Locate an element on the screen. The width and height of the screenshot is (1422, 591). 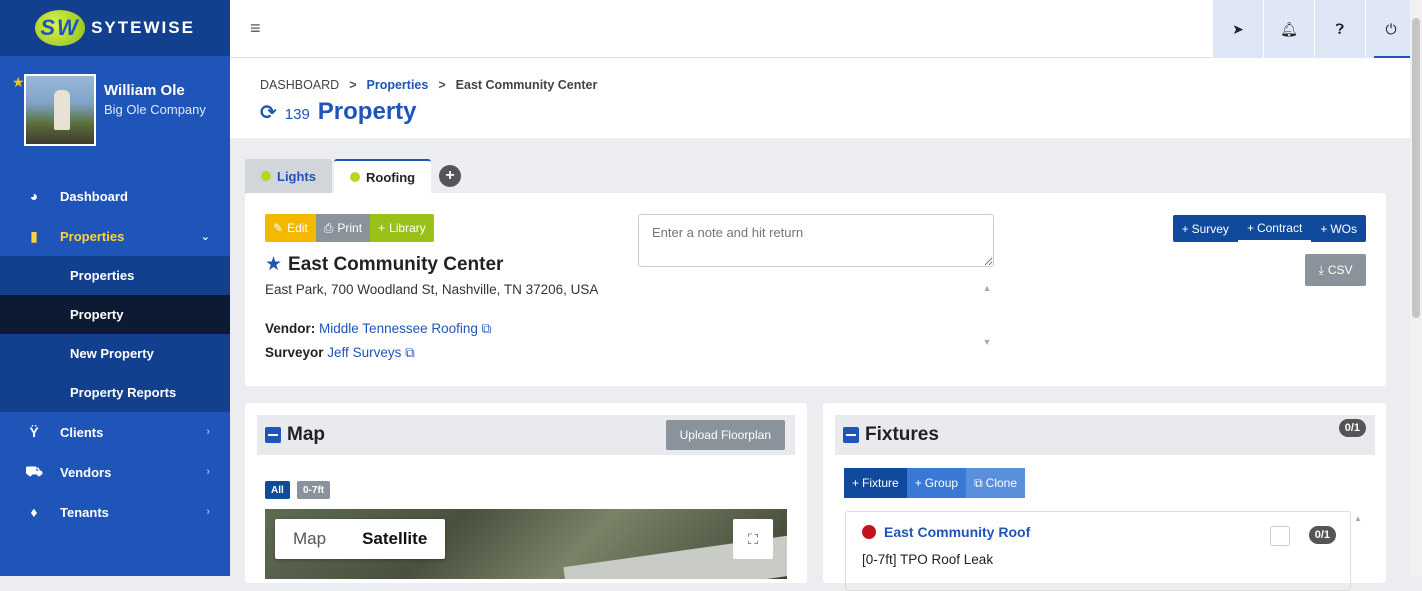
pointer-button: ➤ is located at coordinates (1237, 29).